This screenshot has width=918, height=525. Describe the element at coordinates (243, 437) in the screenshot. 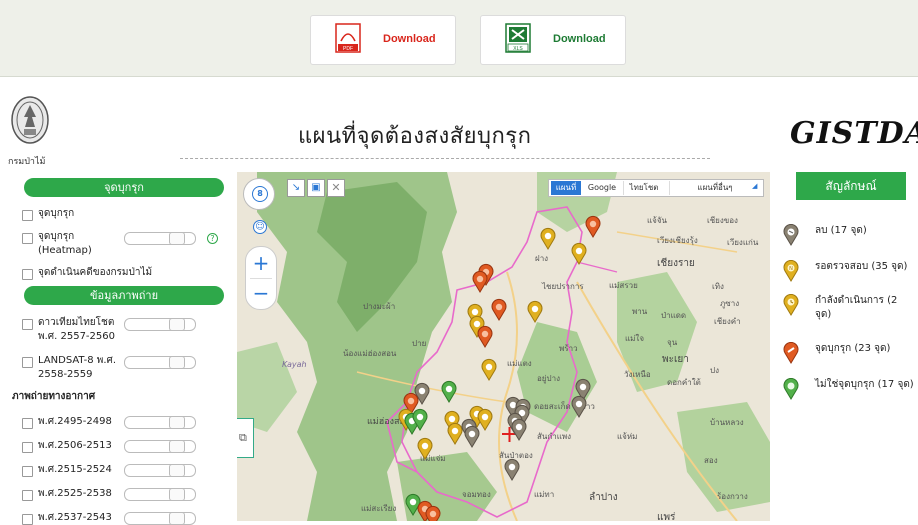

I see `copy-icon: ⧉` at that location.